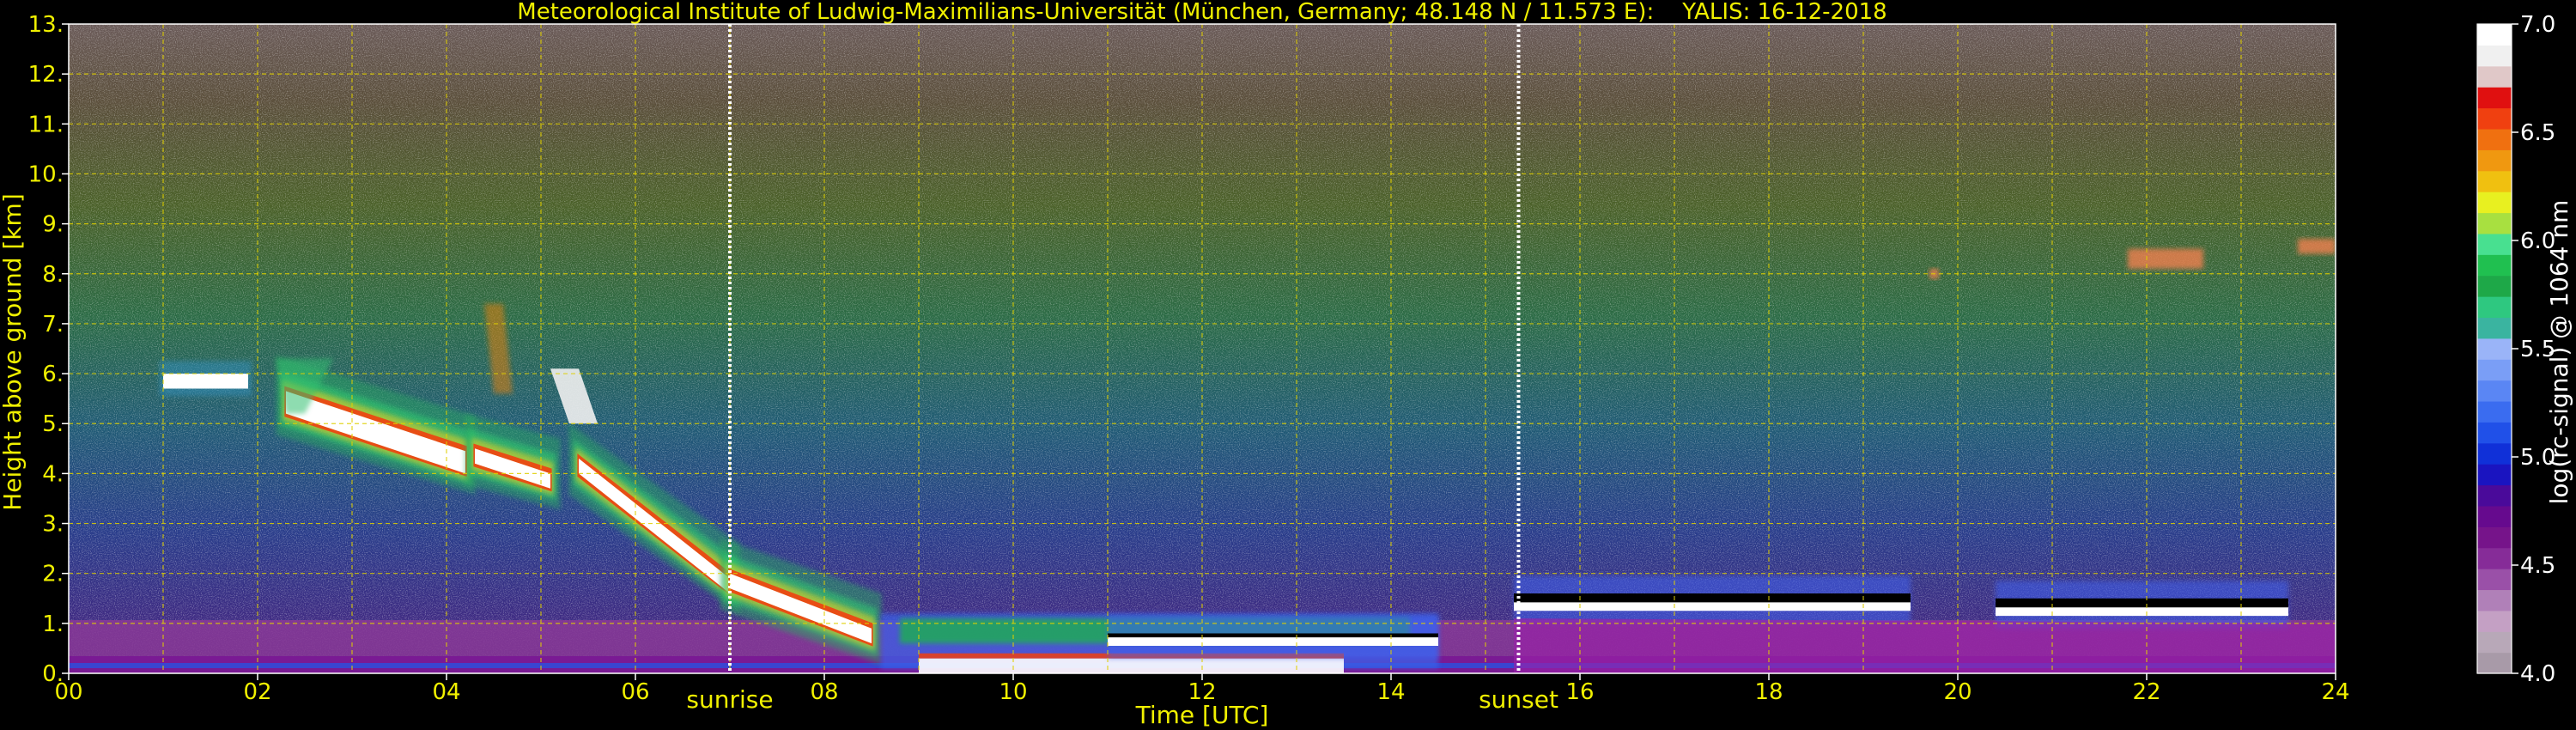 The height and width of the screenshot is (730, 2576). Describe the element at coordinates (1131, 665) in the screenshot. I see `surface-fog` at that location.